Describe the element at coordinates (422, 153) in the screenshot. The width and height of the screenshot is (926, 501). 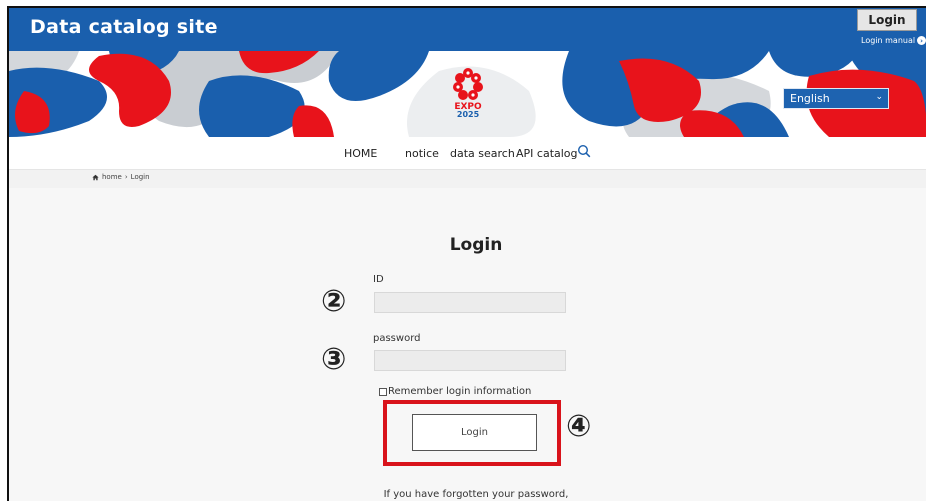
I see `nav-item-notice: notice` at that location.